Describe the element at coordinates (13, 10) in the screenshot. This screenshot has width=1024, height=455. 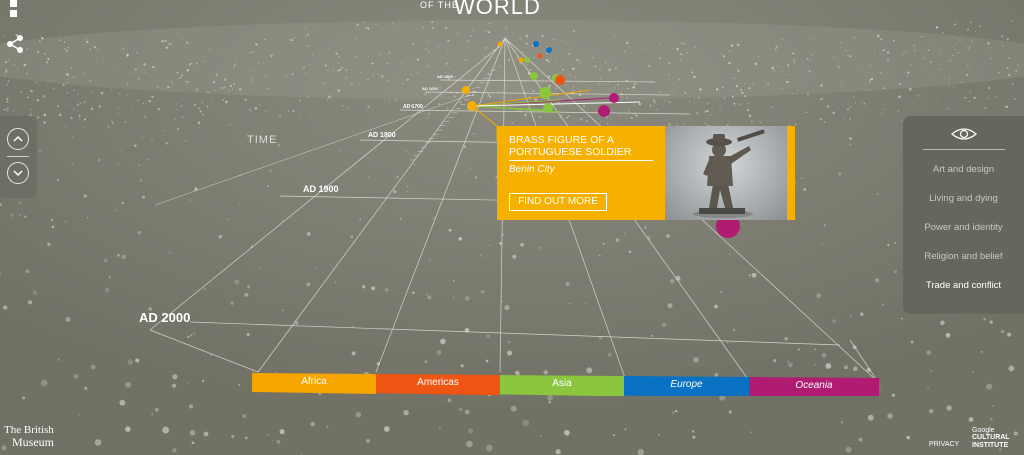
I see `menu-dots-icon` at that location.